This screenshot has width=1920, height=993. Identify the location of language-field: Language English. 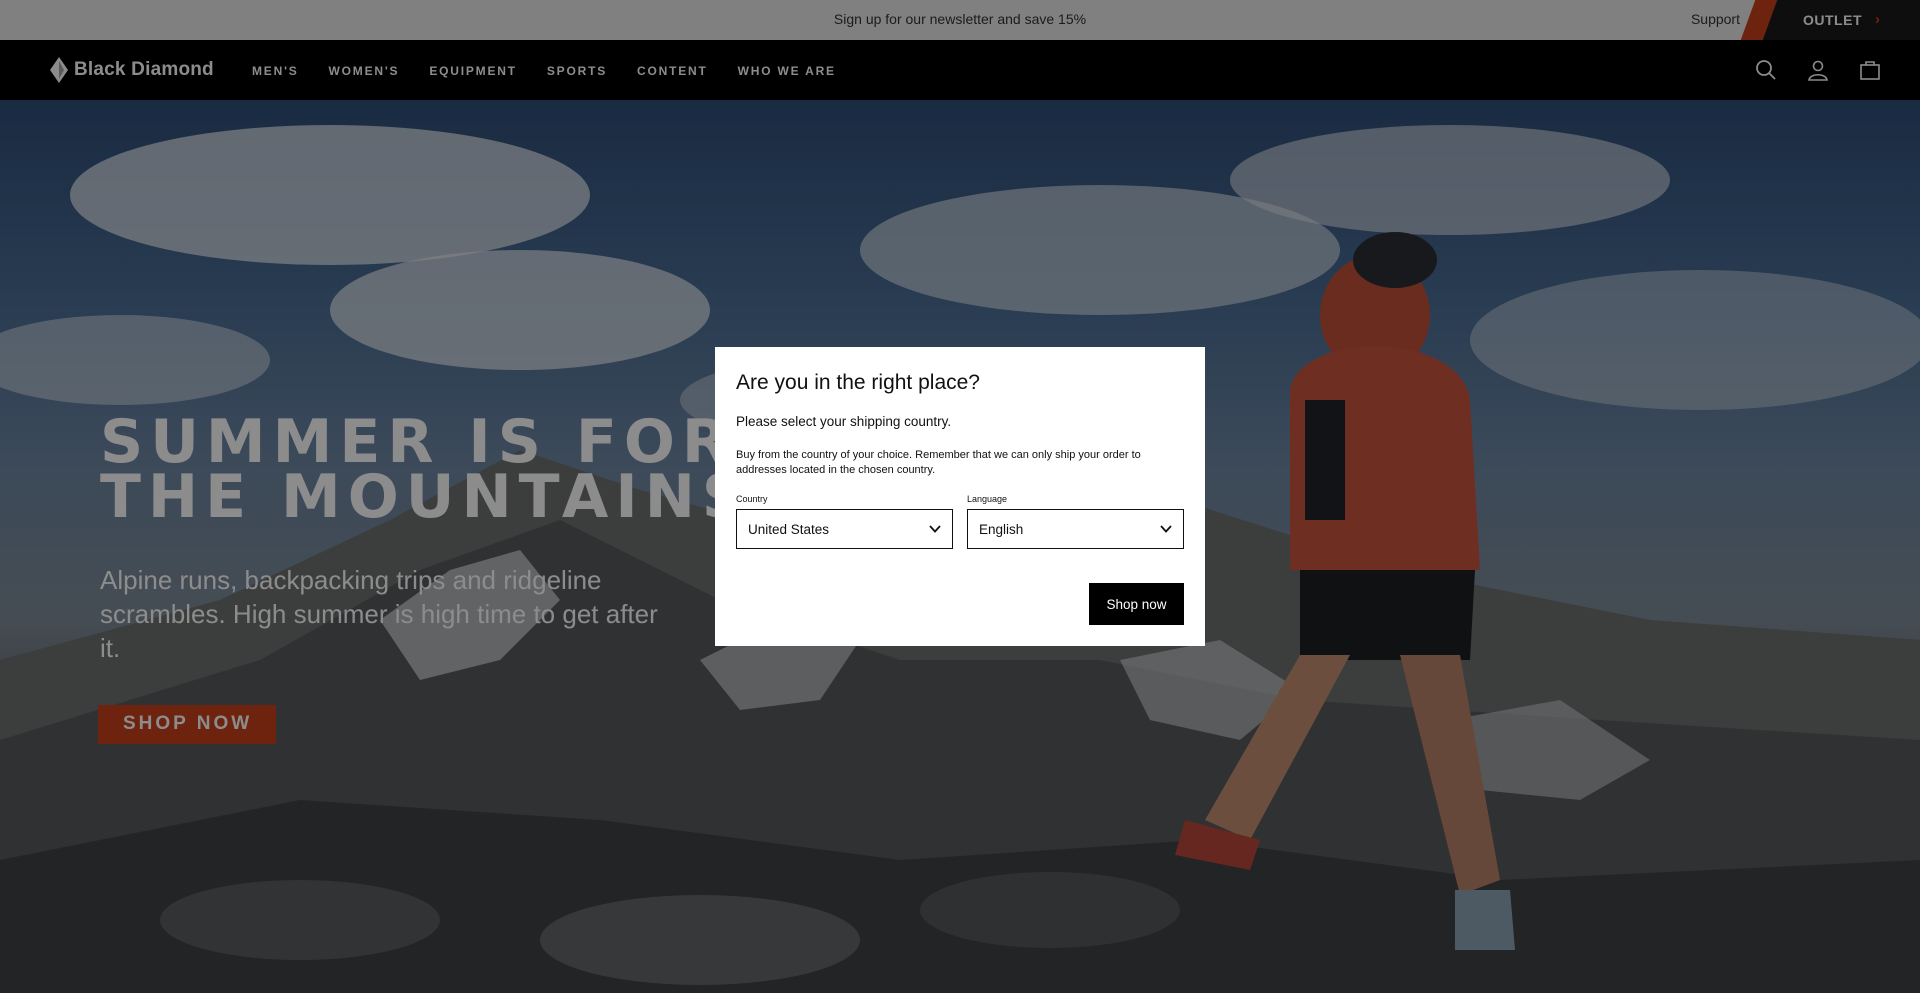
(1075, 521).